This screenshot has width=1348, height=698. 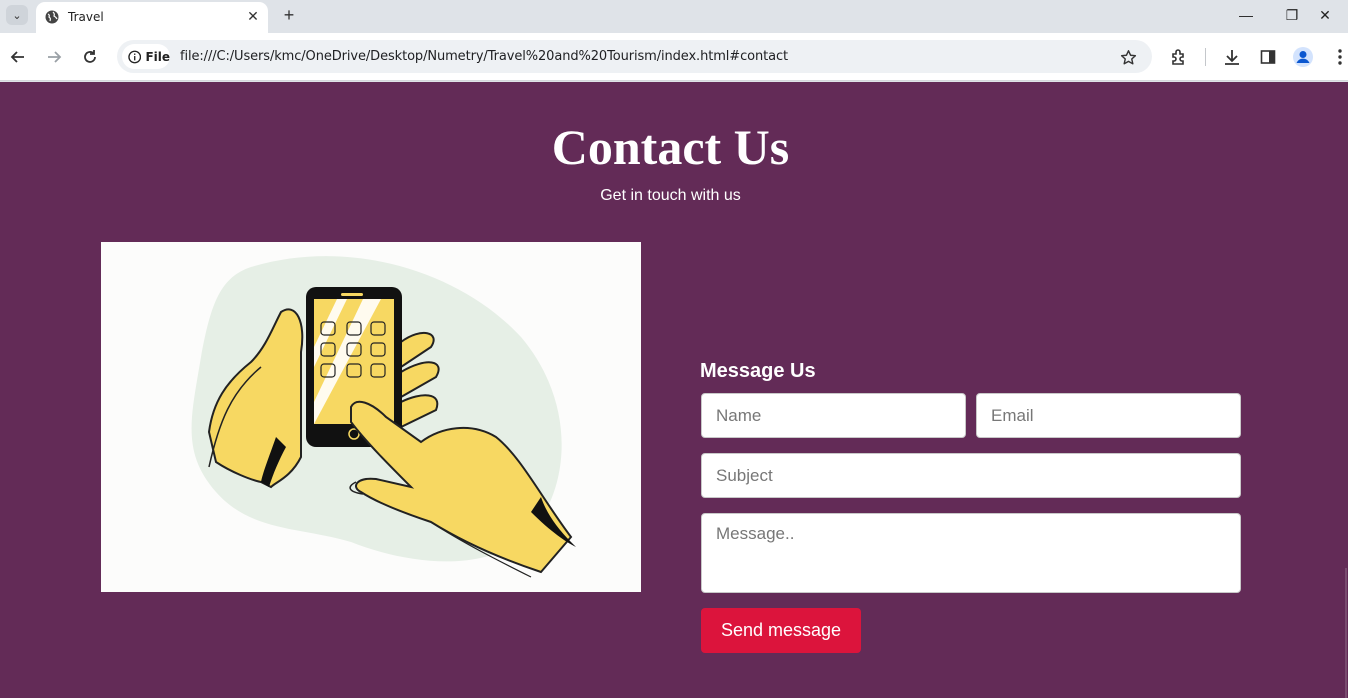 What do you see at coordinates (152, 17) in the screenshot?
I see `tab-travel: Travel ✕` at bounding box center [152, 17].